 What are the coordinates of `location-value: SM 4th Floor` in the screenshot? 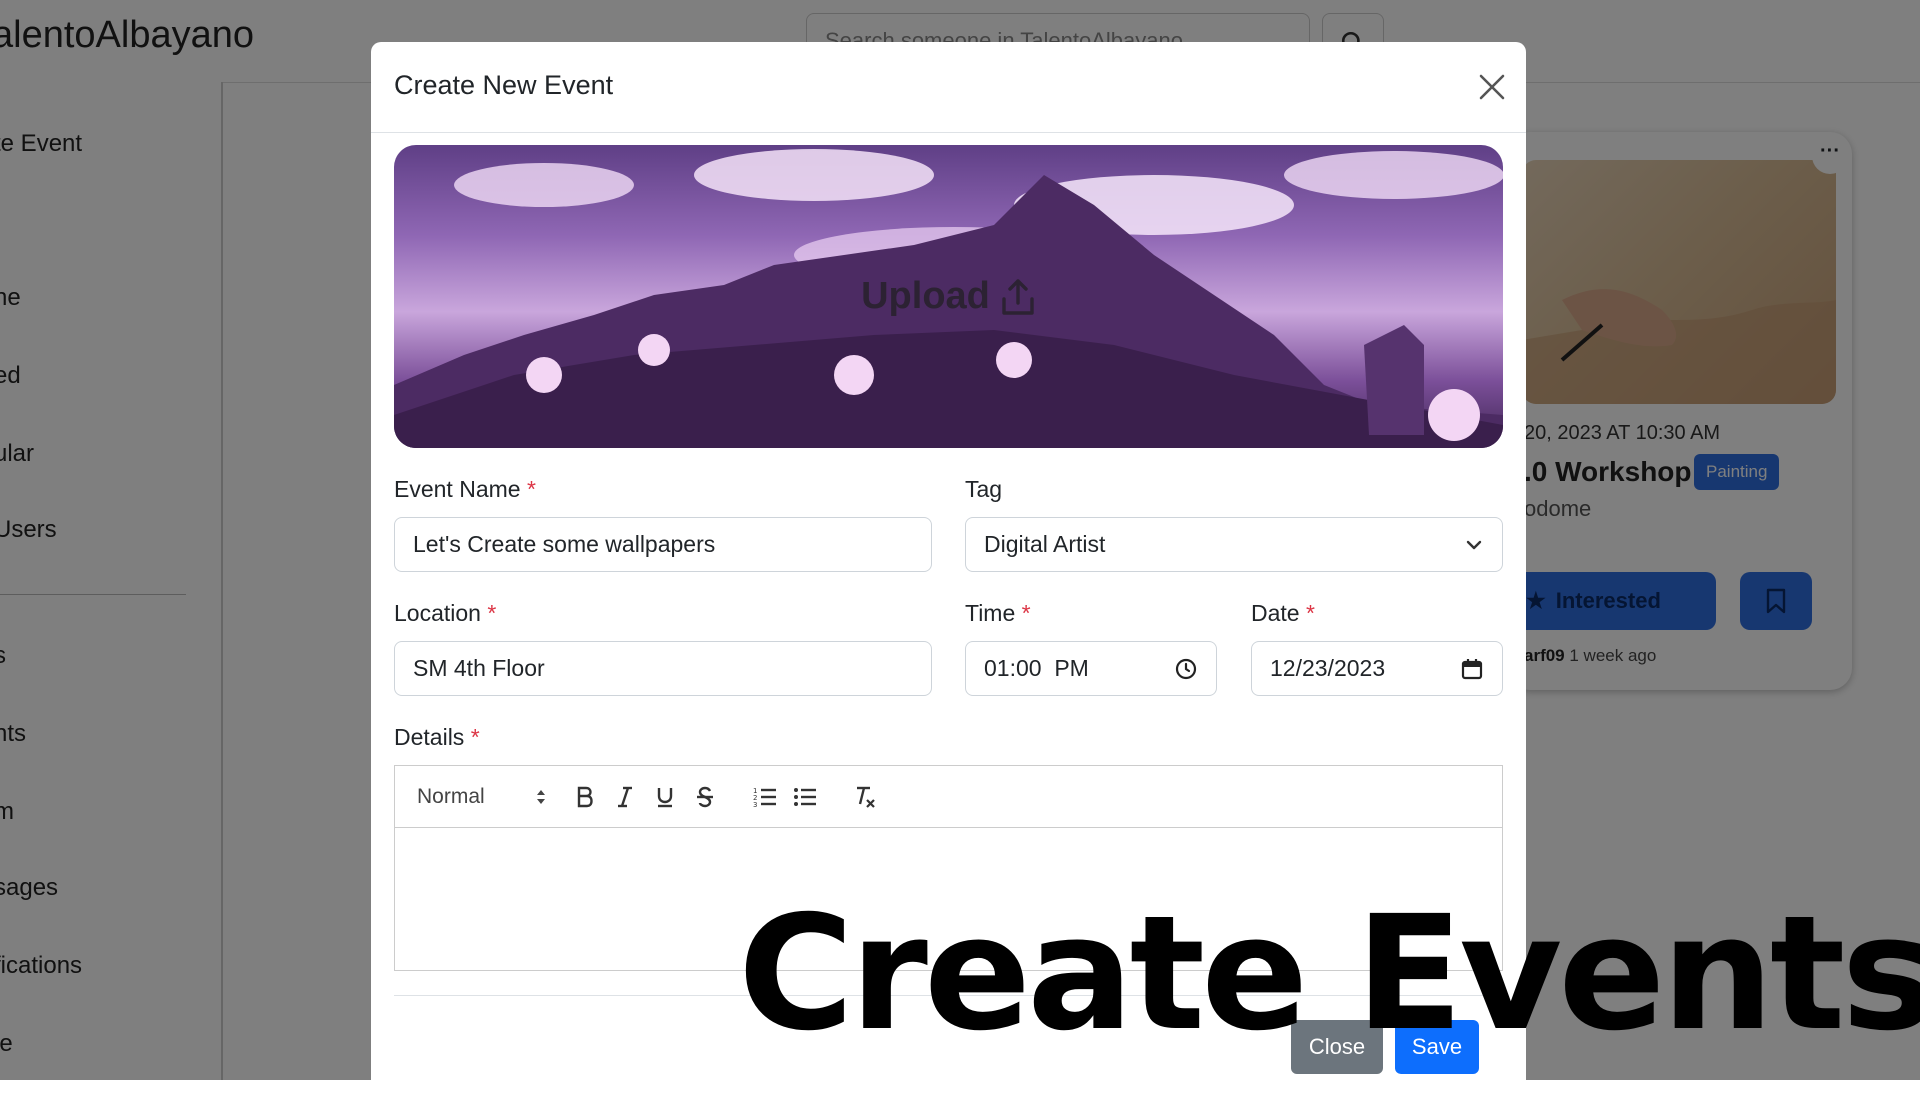 It's located at (479, 668).